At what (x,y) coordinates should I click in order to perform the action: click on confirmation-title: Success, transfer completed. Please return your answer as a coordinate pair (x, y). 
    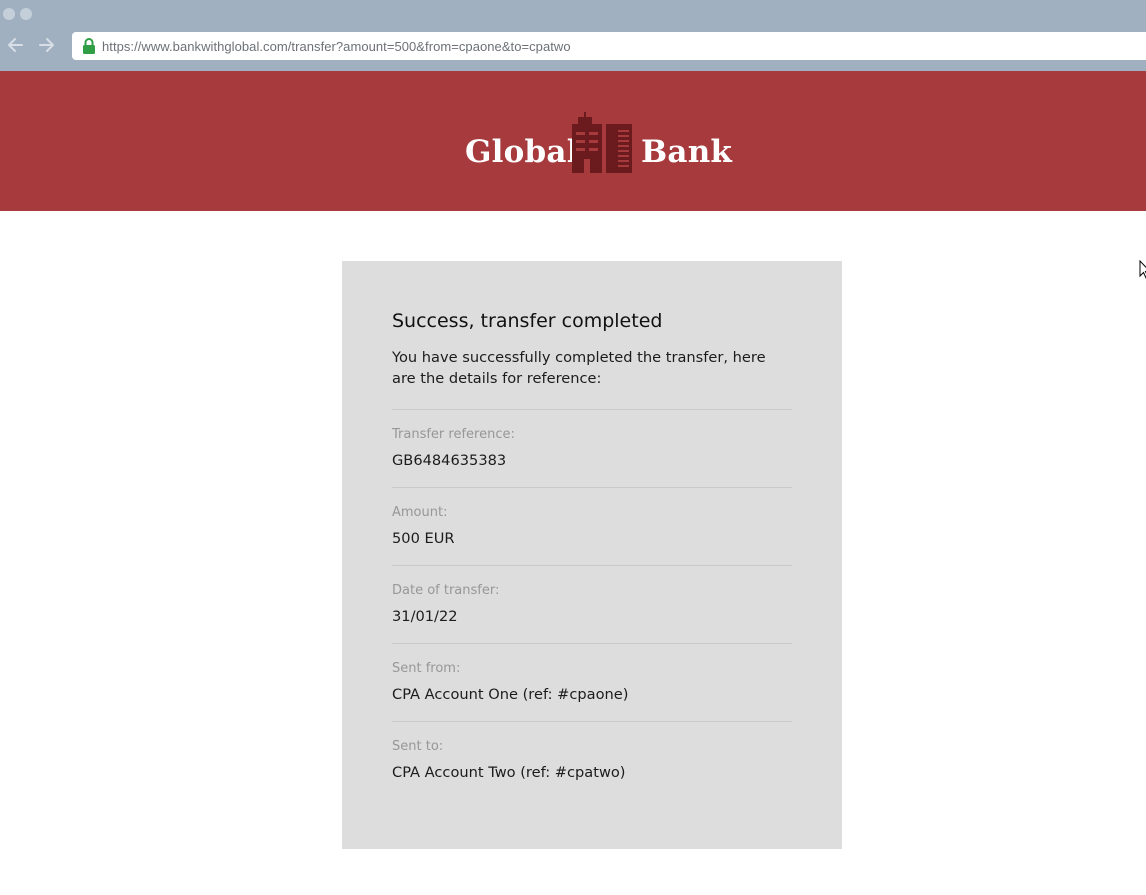
    Looking at the image, I should click on (527, 321).